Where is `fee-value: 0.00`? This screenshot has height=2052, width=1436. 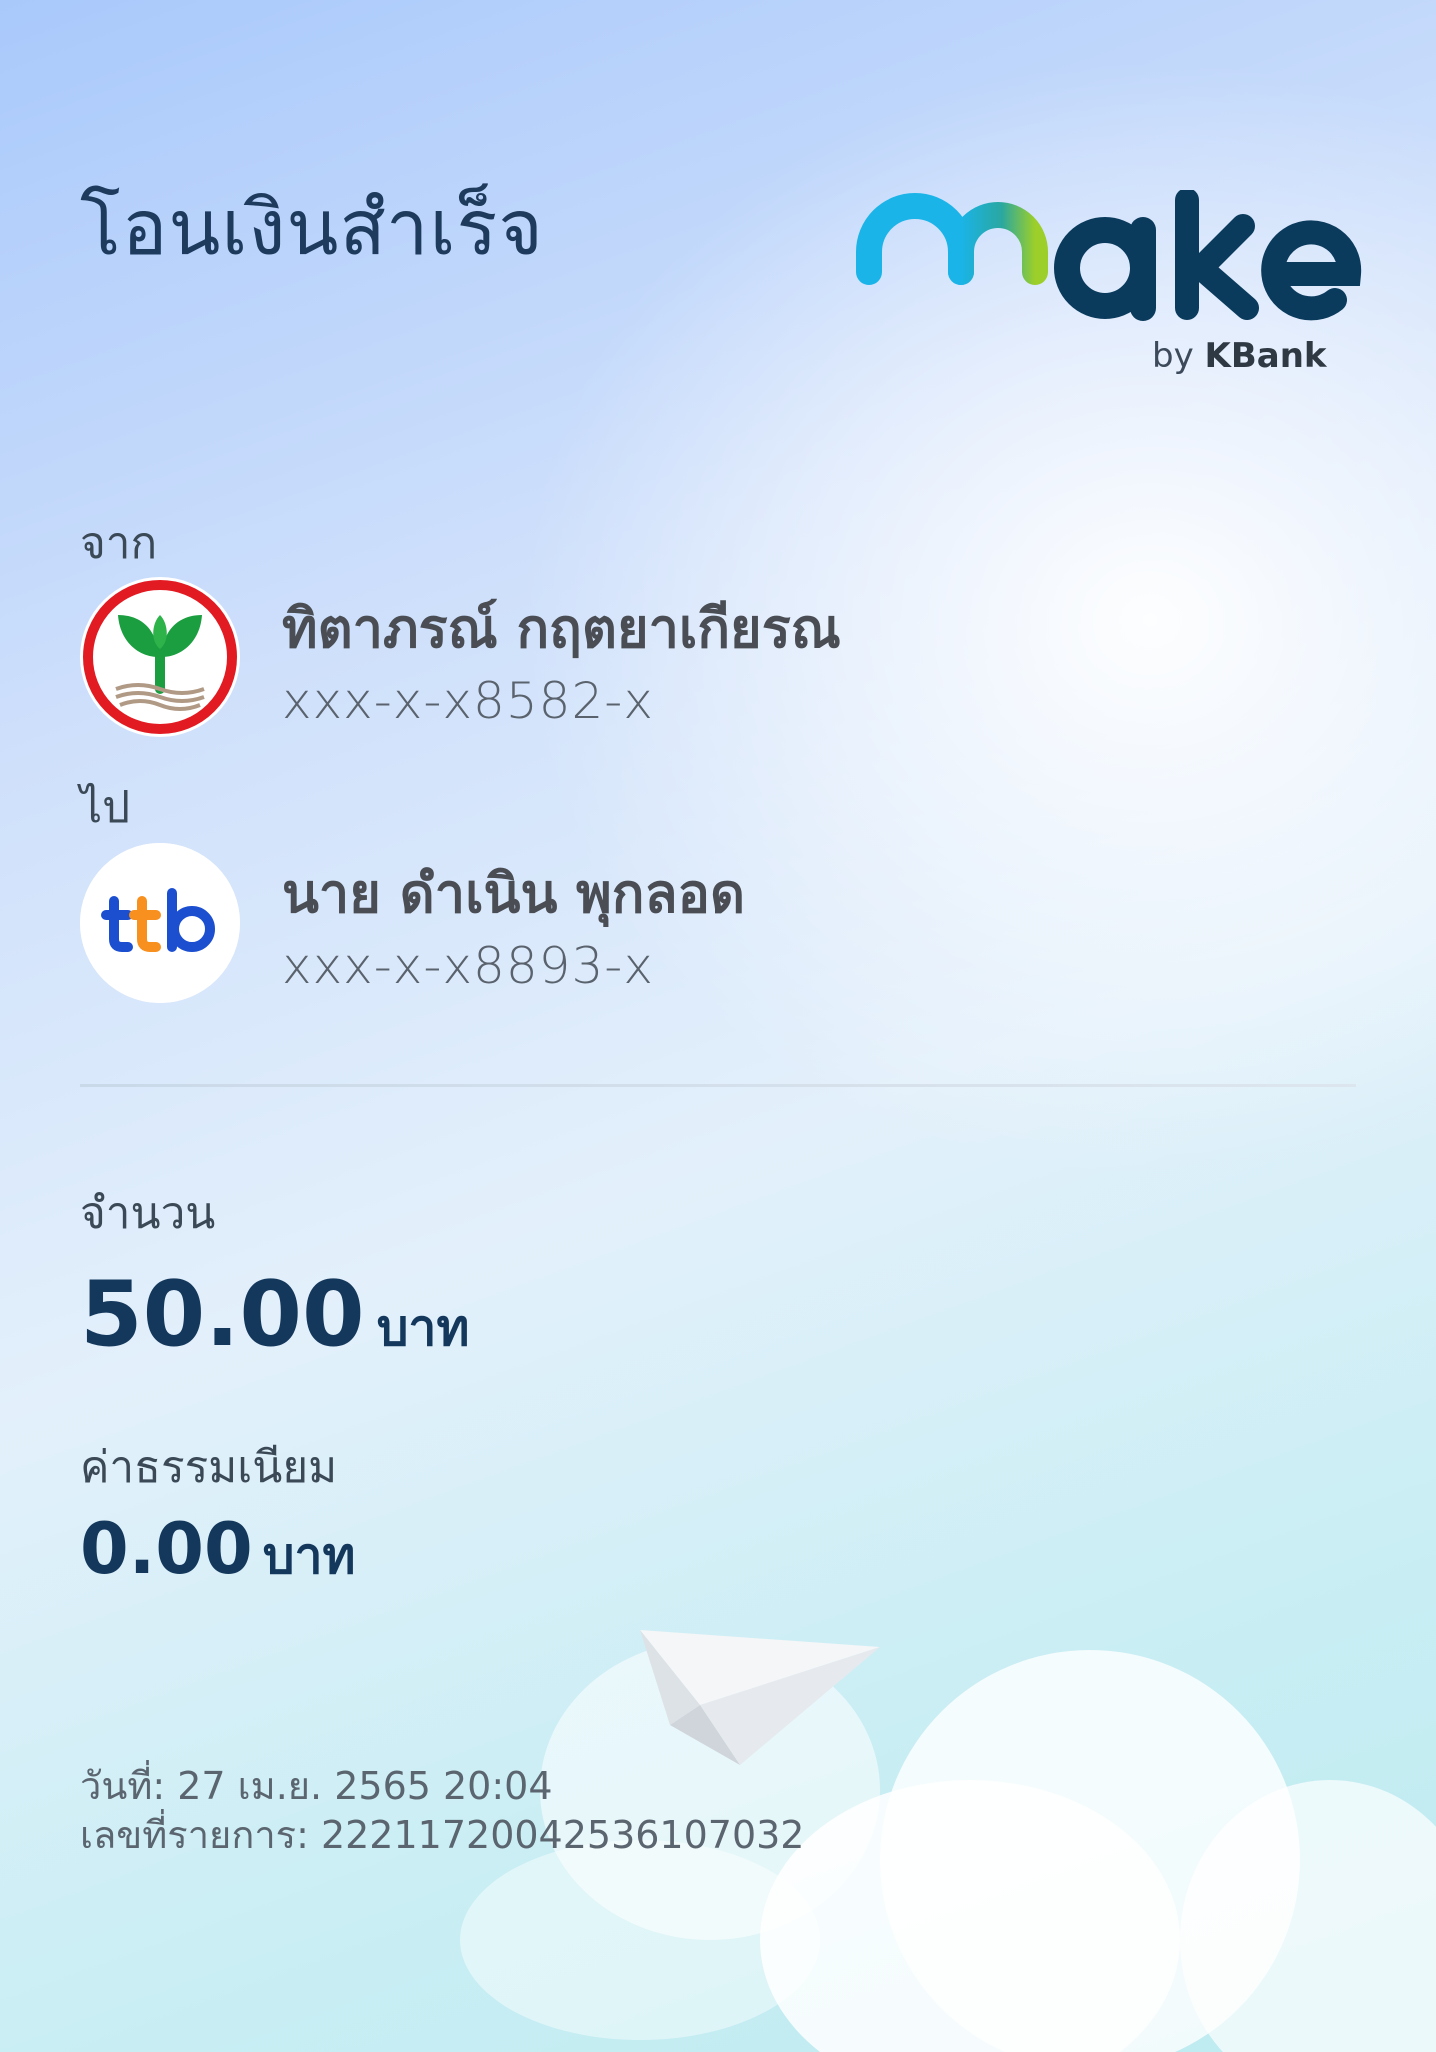
fee-value: 0.00 is located at coordinates (166, 1549).